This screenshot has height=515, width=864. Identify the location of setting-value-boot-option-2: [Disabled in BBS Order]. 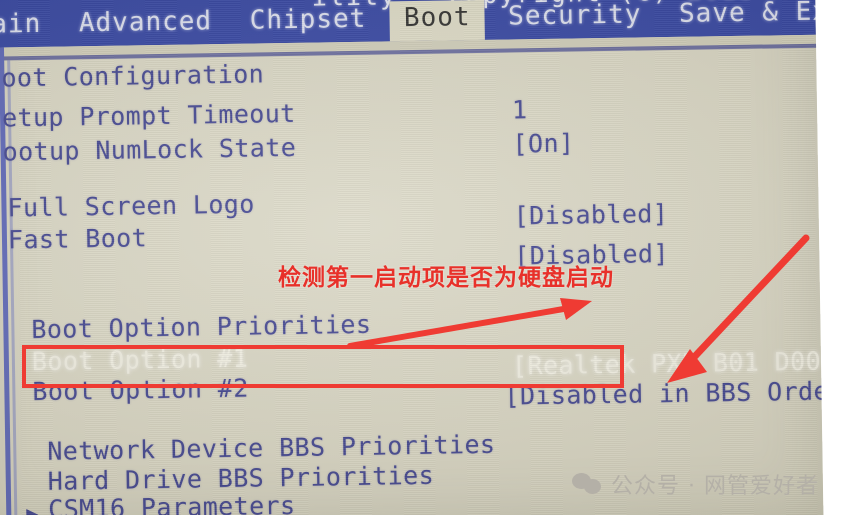
(663, 393).